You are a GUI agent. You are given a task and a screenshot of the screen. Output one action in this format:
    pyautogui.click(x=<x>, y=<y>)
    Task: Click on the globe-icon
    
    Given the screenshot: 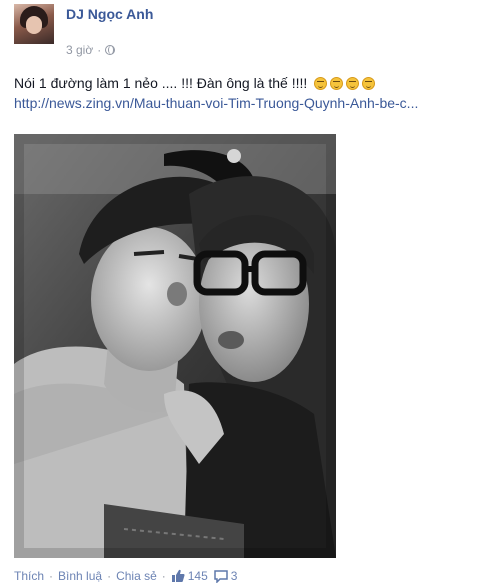 What is the action you would take?
    pyautogui.click(x=110, y=50)
    